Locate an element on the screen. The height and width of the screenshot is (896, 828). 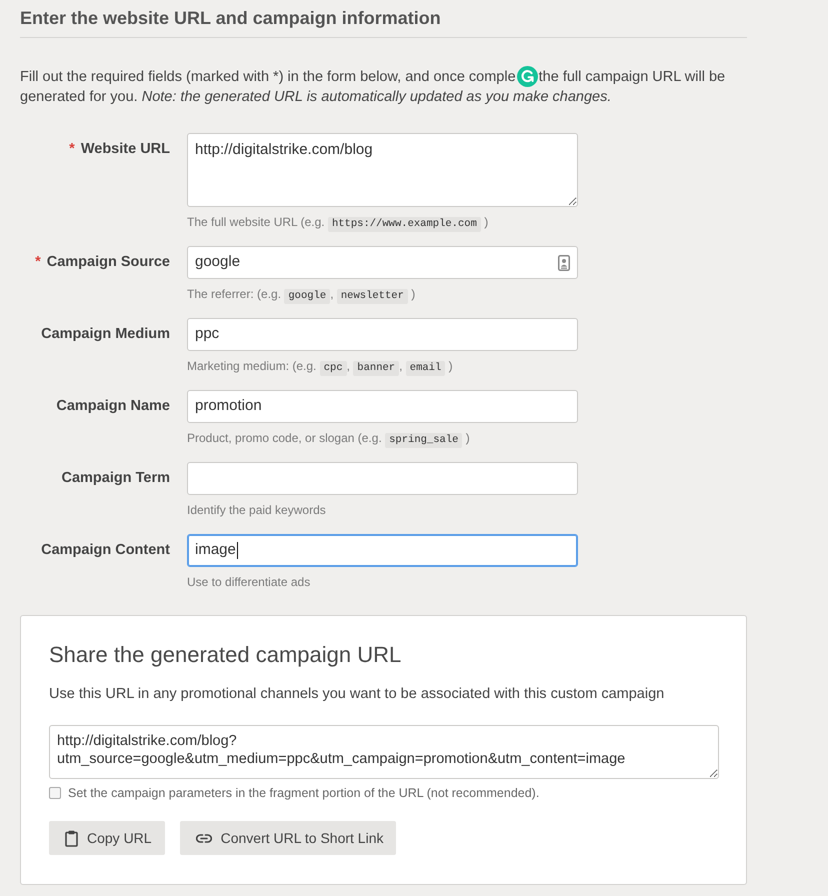
field-label: Campaign Source is located at coordinates (108, 262).